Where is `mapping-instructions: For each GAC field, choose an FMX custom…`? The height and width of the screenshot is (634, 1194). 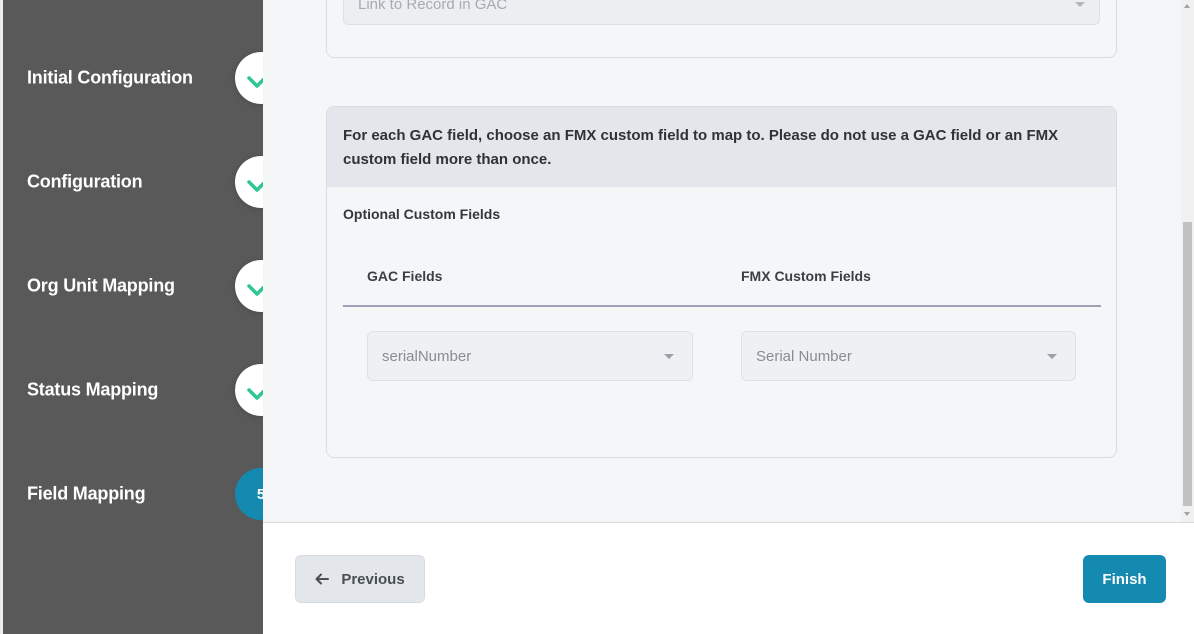
mapping-instructions: For each GAC field, choose an FMX custom… is located at coordinates (721, 147).